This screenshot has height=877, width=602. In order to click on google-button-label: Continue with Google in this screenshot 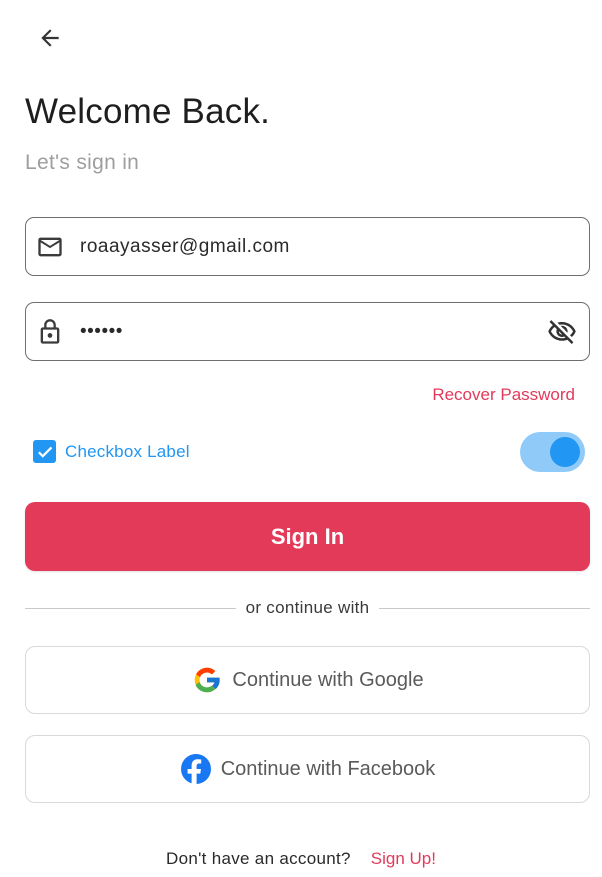, I will do `click(328, 679)`.